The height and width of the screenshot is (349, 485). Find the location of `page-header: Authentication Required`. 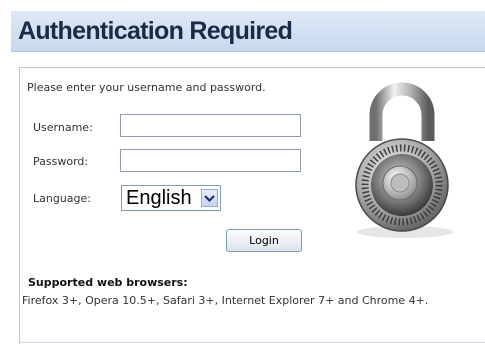

page-header: Authentication Required is located at coordinates (248, 31).